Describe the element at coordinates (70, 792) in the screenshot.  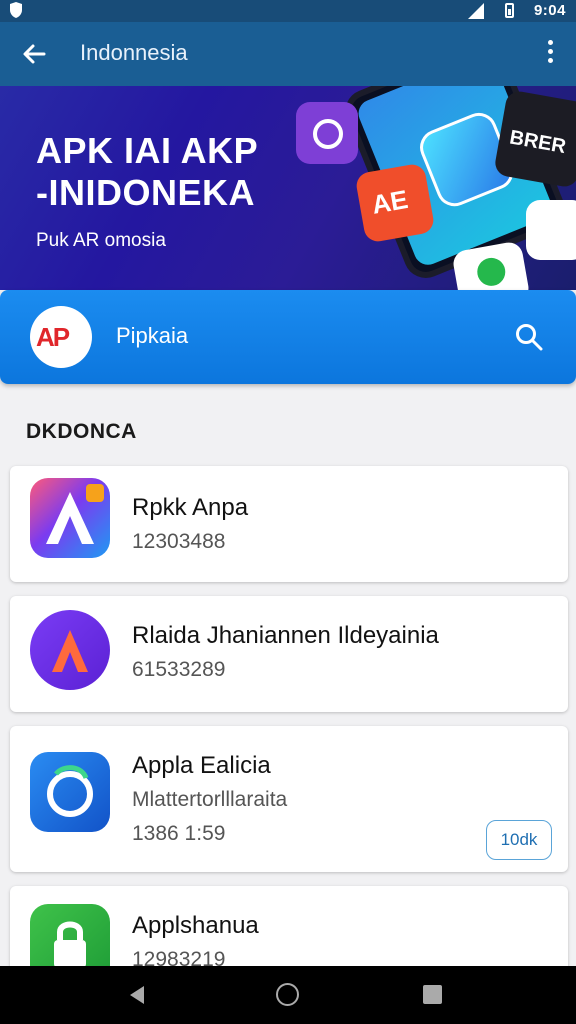
I see `app-c-icon` at that location.